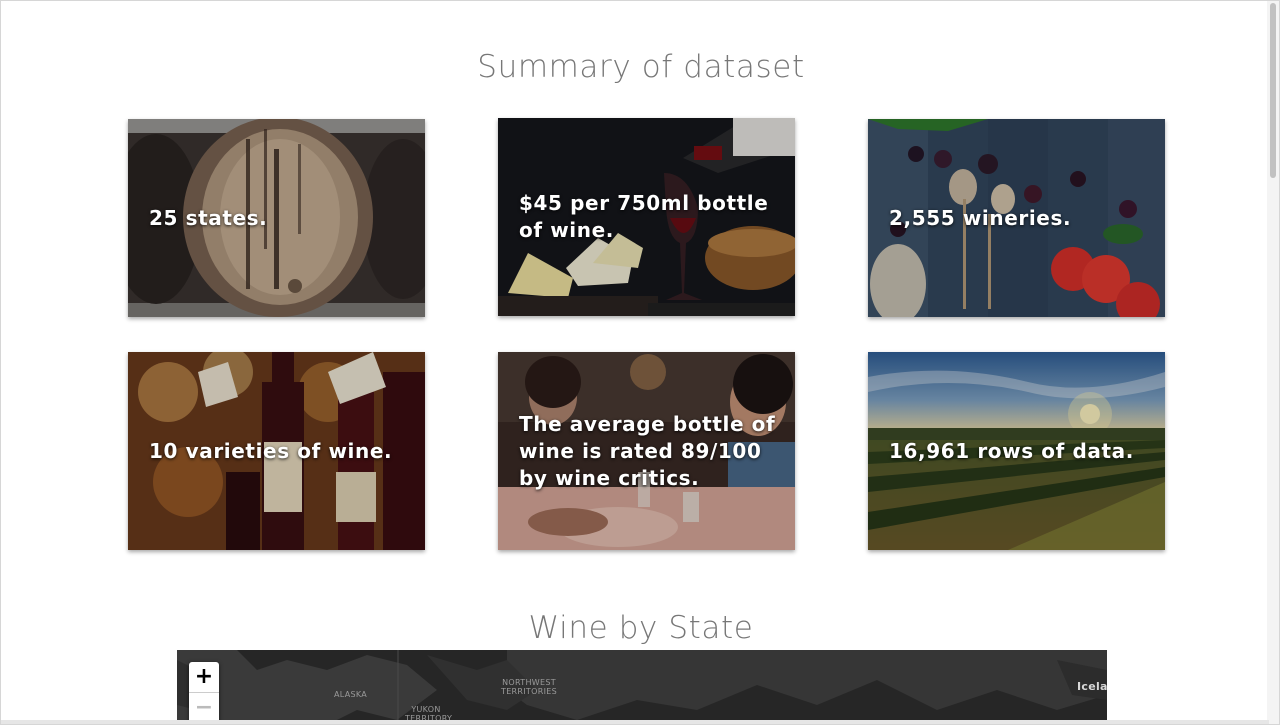  Describe the element at coordinates (1011, 450) in the screenshot. I see `card-caption: 16,961 rows of data.` at that location.